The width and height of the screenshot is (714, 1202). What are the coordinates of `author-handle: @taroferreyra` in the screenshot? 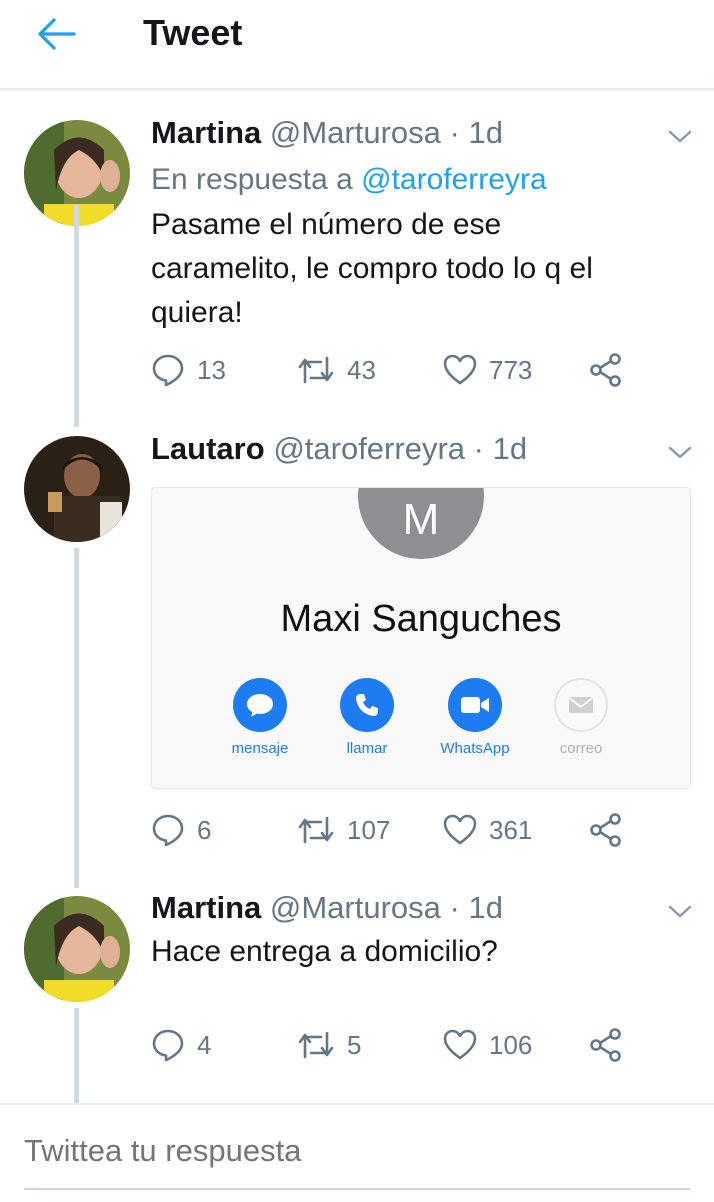 It's located at (369, 448).